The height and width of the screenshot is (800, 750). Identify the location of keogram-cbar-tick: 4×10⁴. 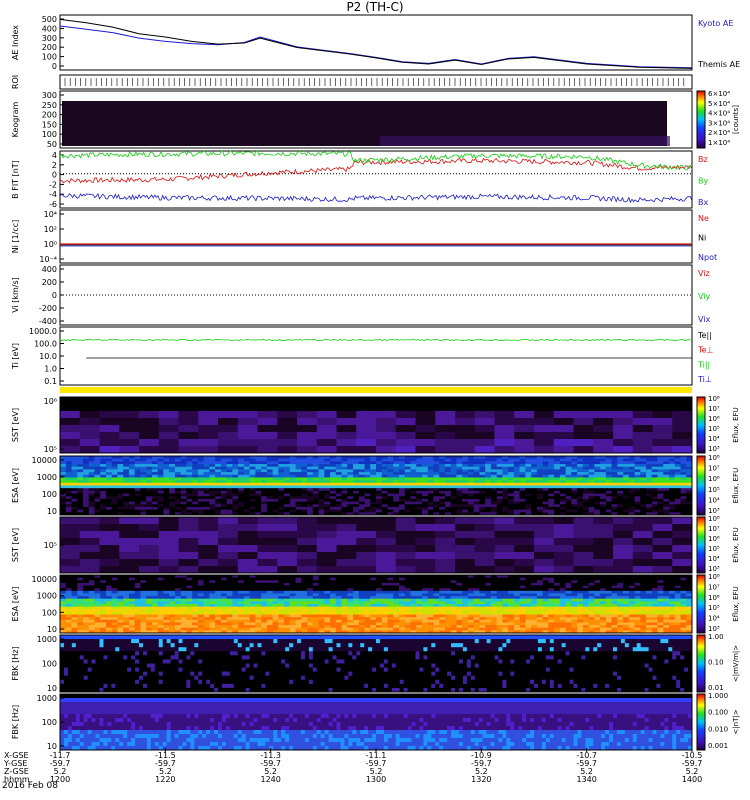
(719, 114).